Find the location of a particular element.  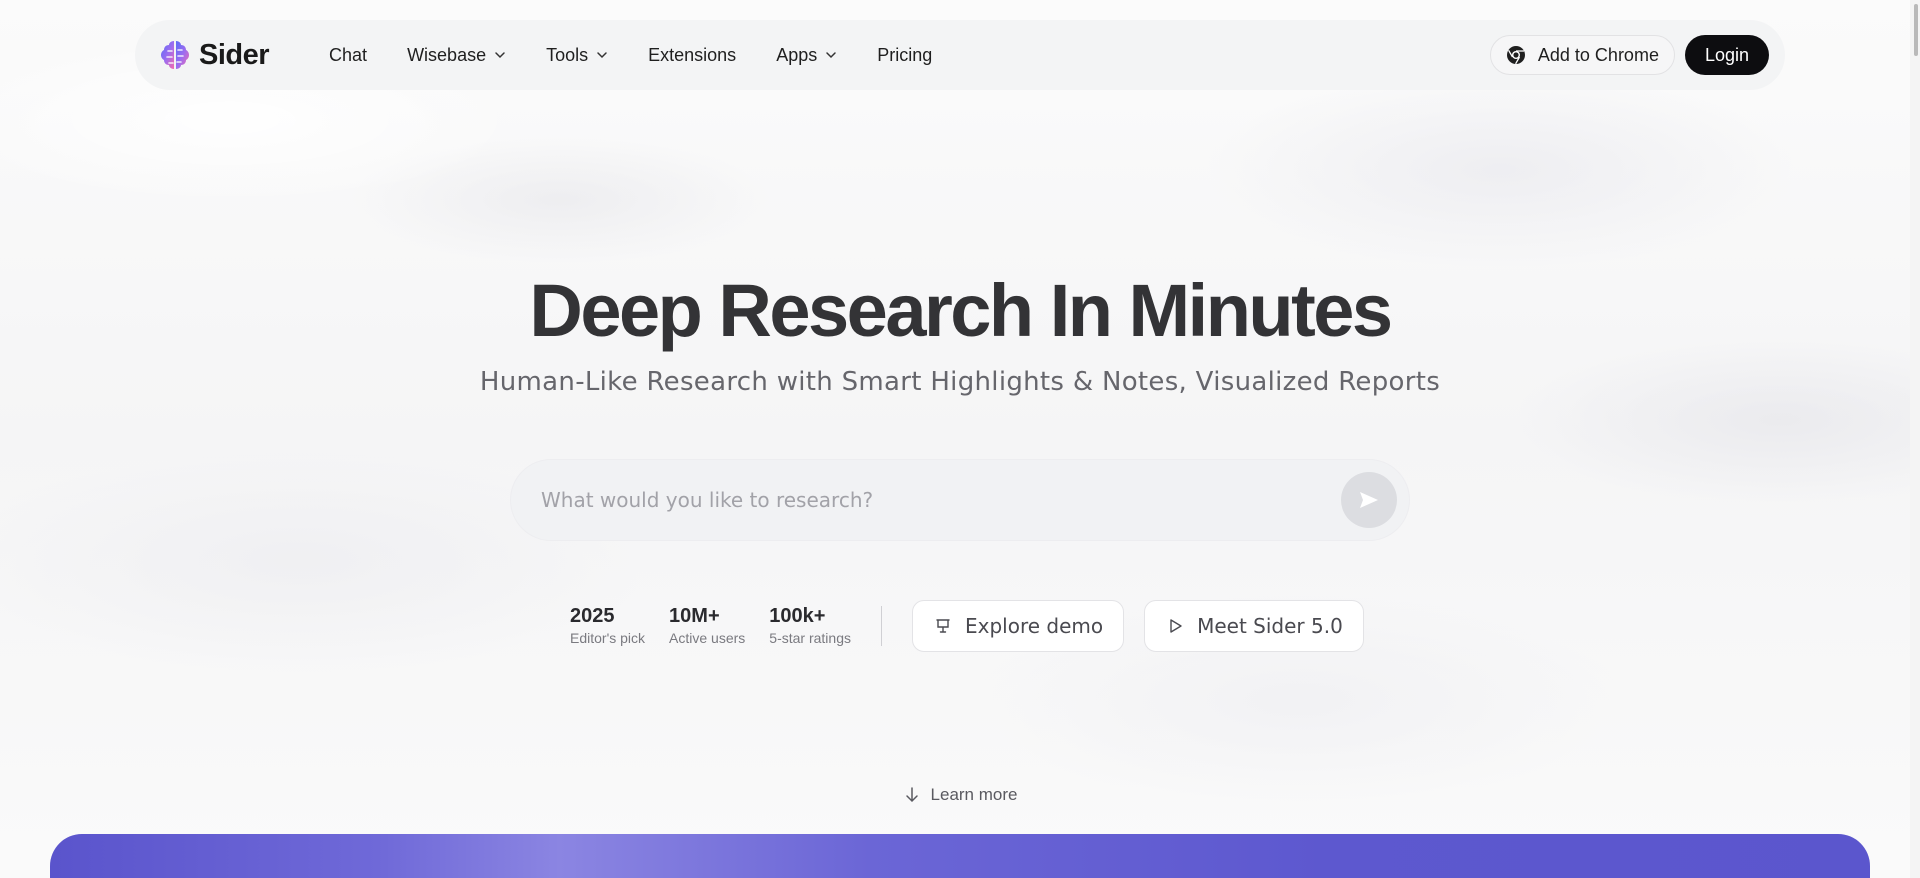

nav-item-label: Tools is located at coordinates (567, 54).